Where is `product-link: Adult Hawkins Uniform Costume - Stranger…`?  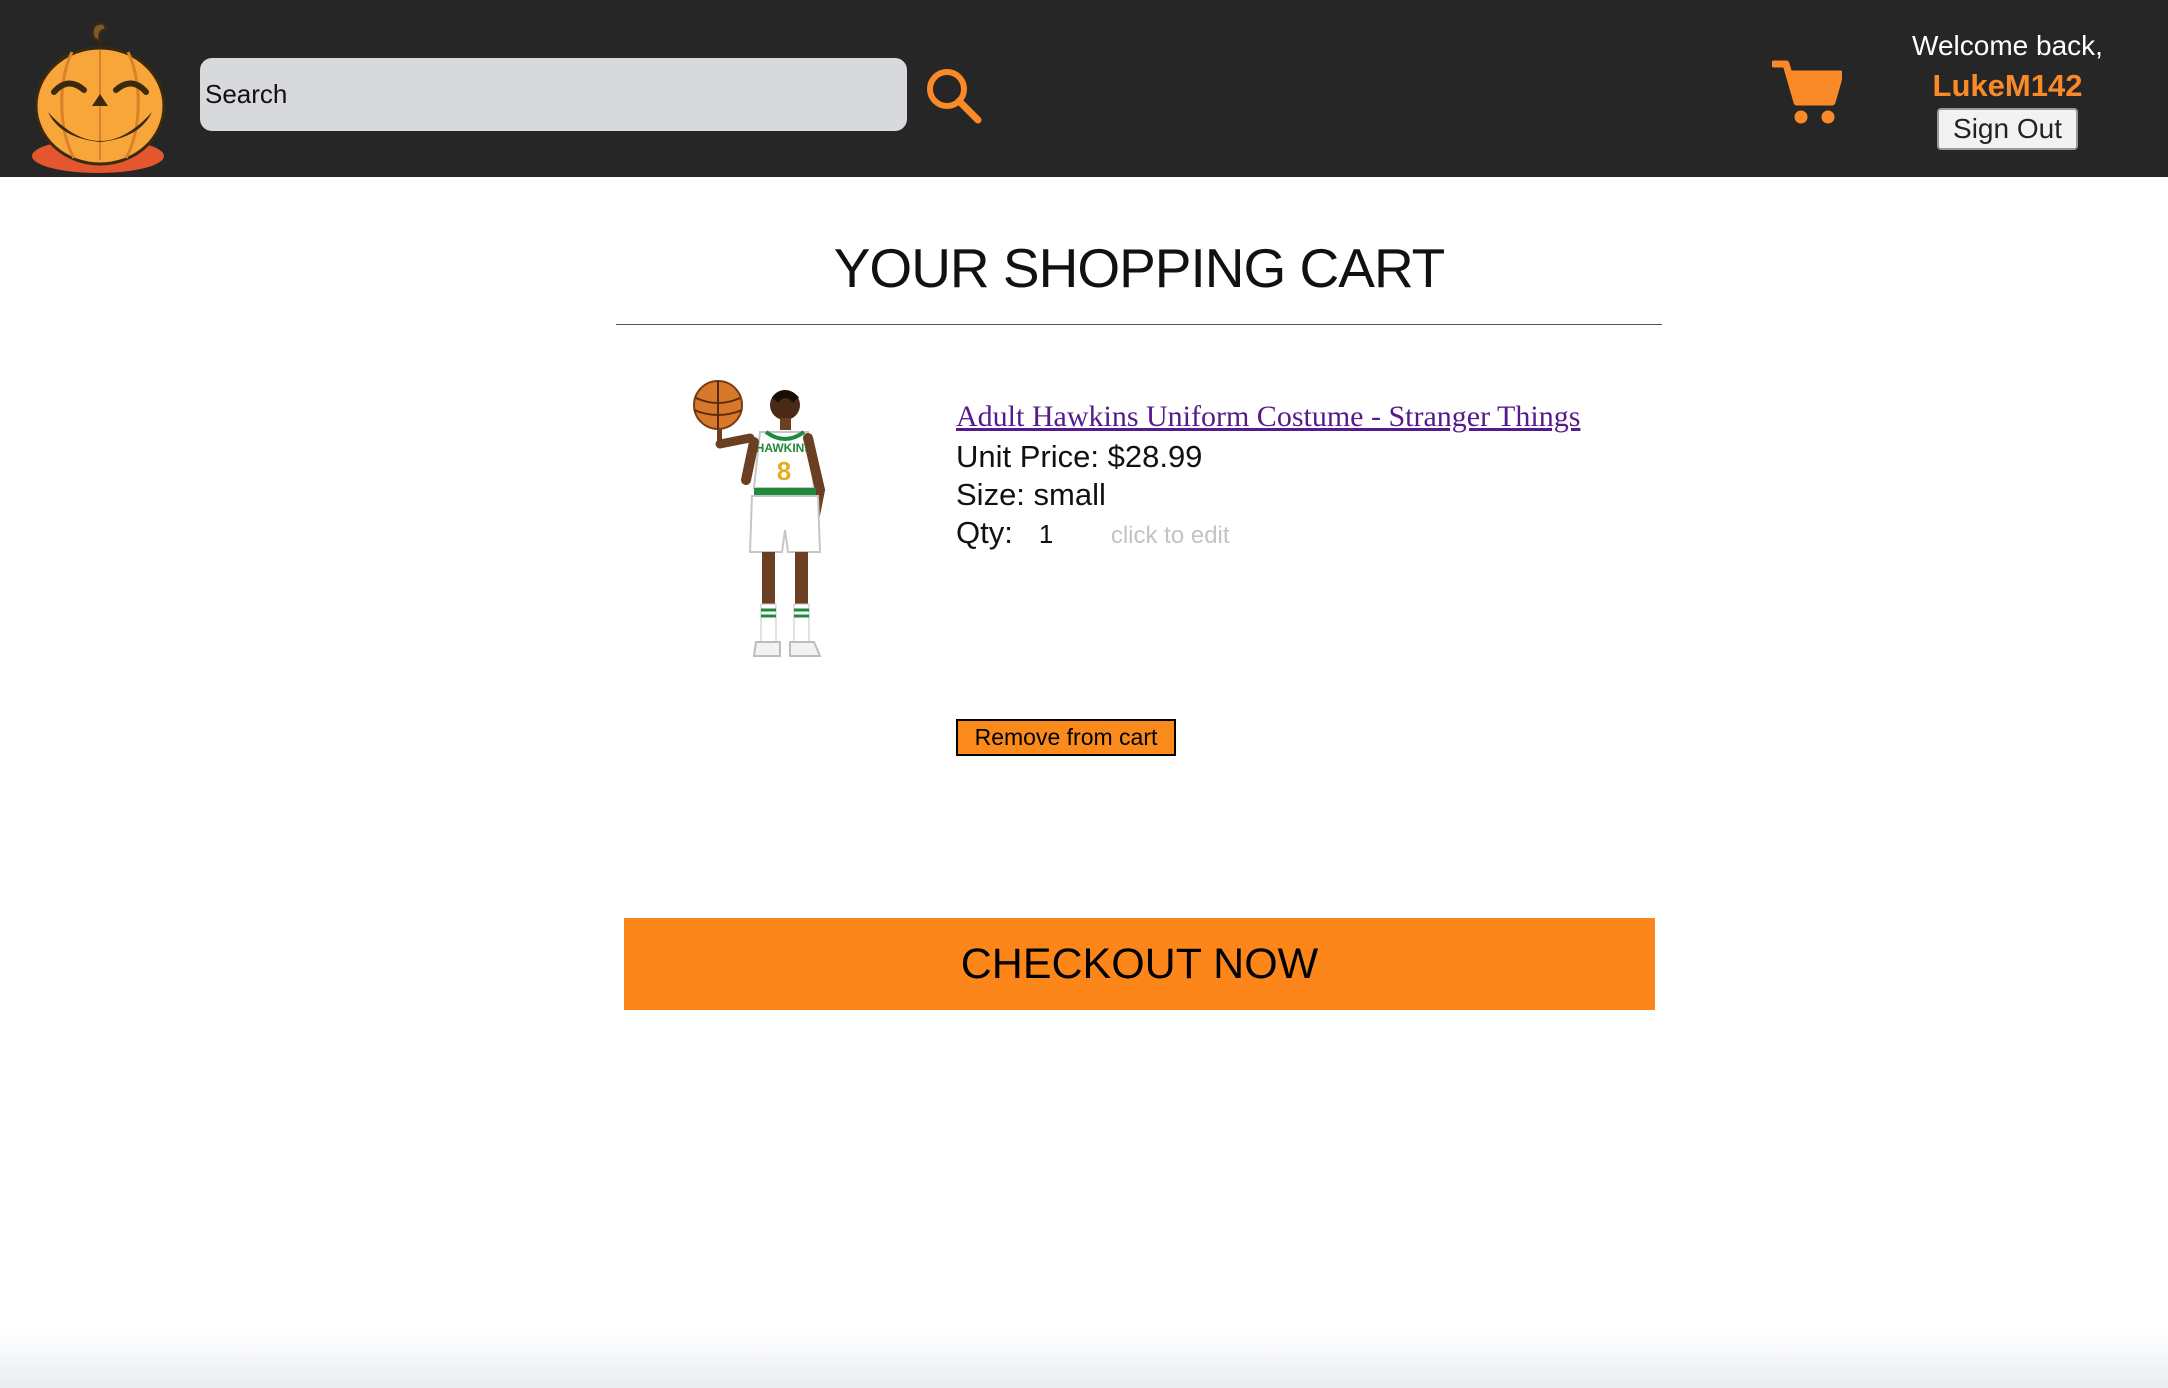 product-link: Adult Hawkins Uniform Costume - Stranger… is located at coordinates (1306, 417).